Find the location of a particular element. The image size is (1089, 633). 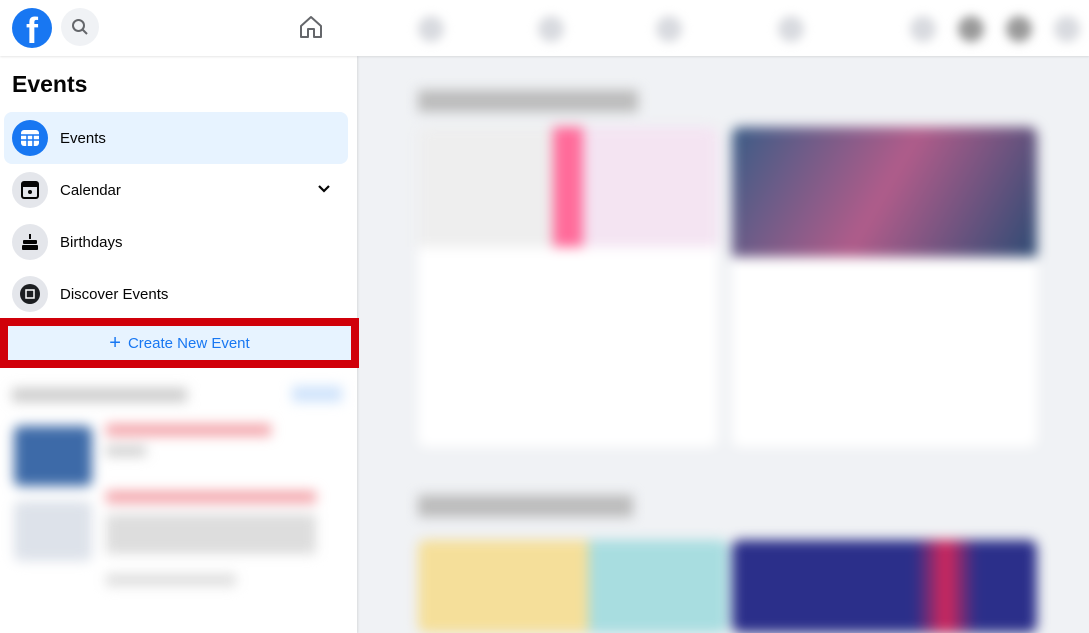

sidebar-item-label: Events is located at coordinates (83, 138).